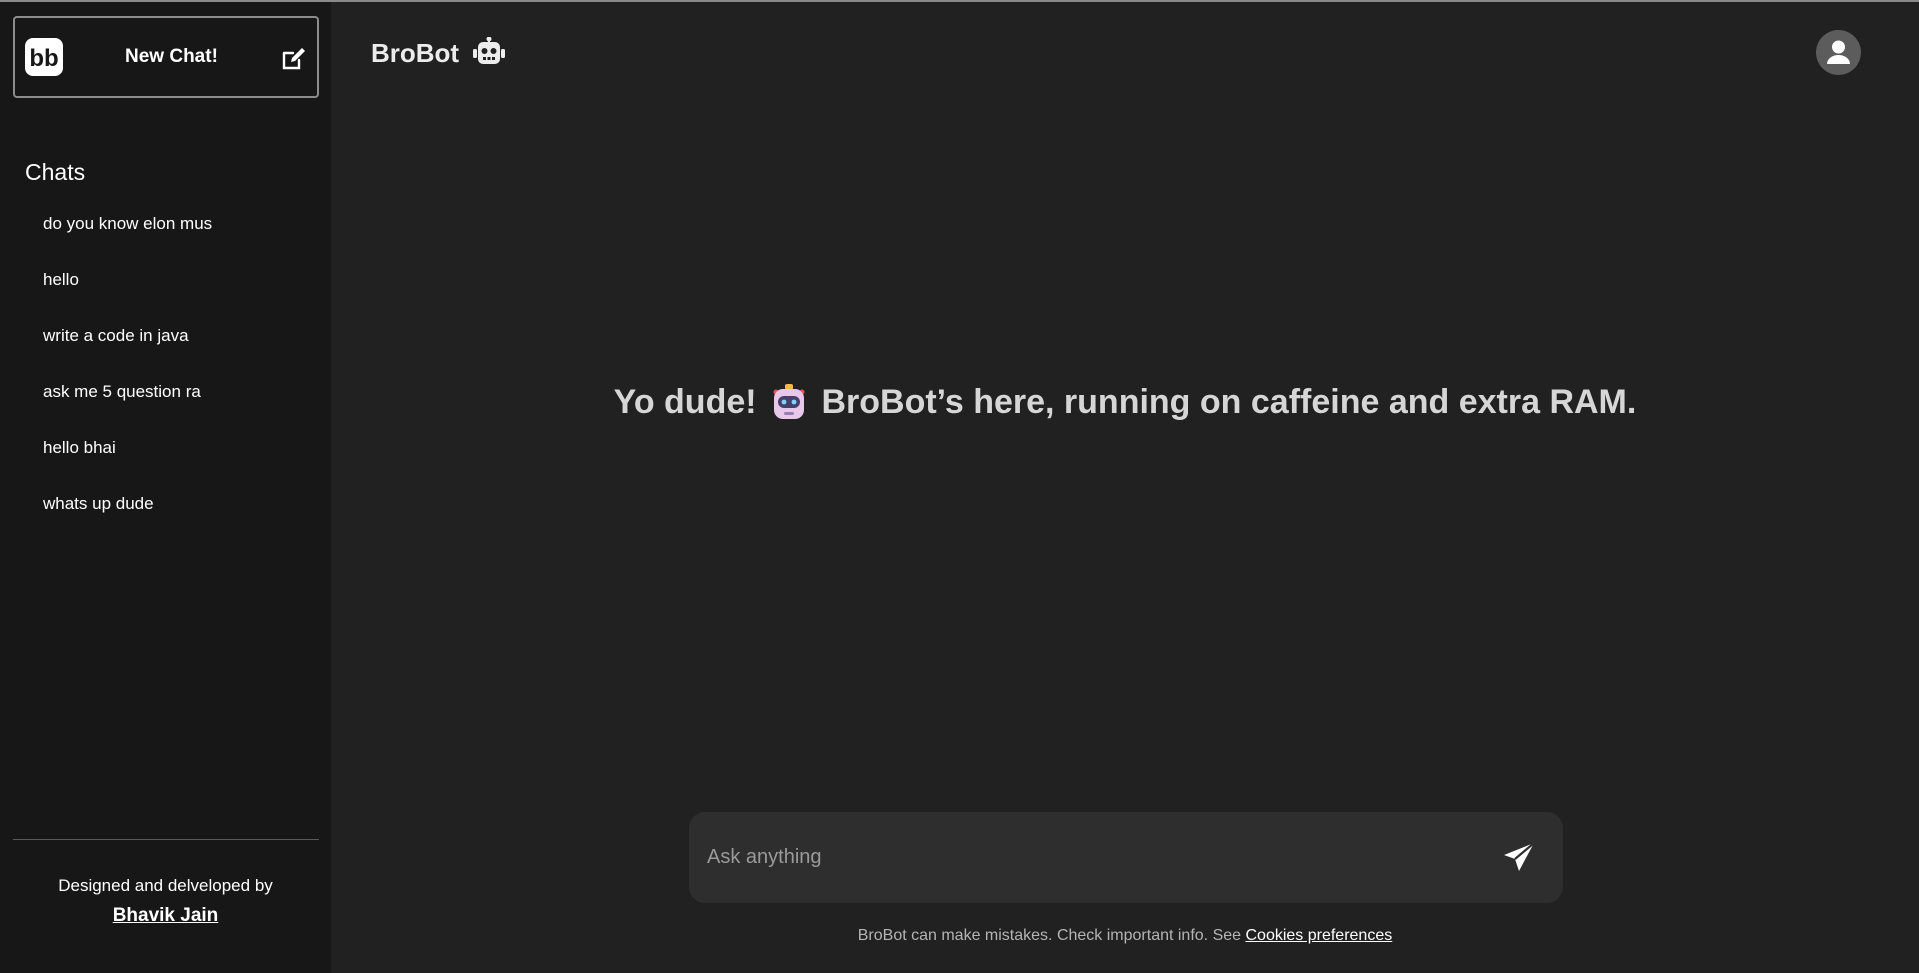  What do you see at coordinates (165, 885) in the screenshot?
I see `credit-text: Designed and delveloped by` at bounding box center [165, 885].